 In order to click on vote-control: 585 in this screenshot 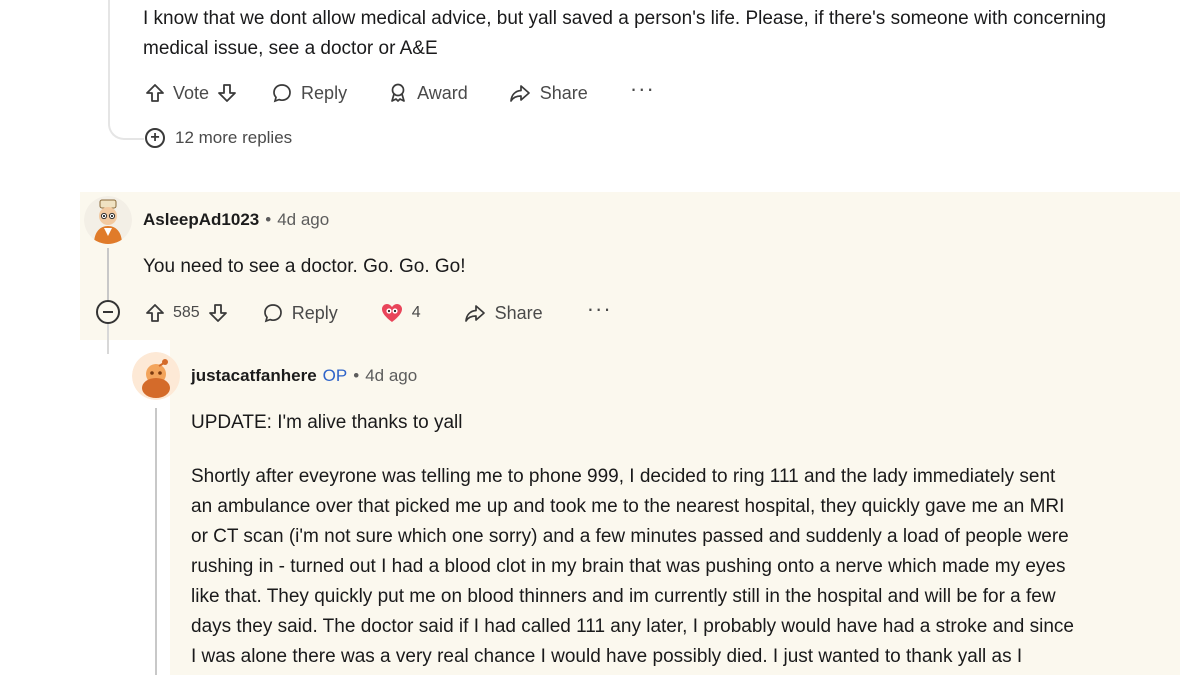, I will do `click(186, 313)`.